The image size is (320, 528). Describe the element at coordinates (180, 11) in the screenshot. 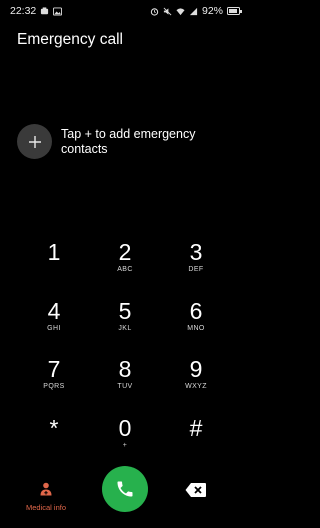

I see `wifi-icon` at that location.